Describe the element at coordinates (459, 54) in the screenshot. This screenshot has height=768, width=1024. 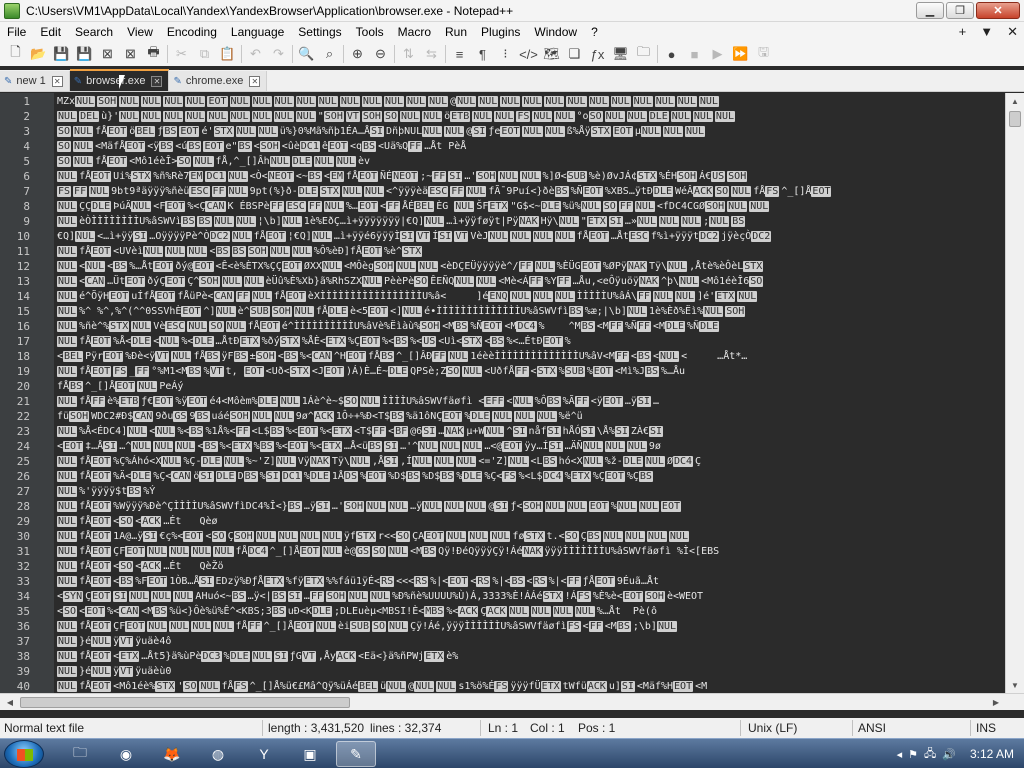
I see `word-wrap-icon: ≡` at that location.